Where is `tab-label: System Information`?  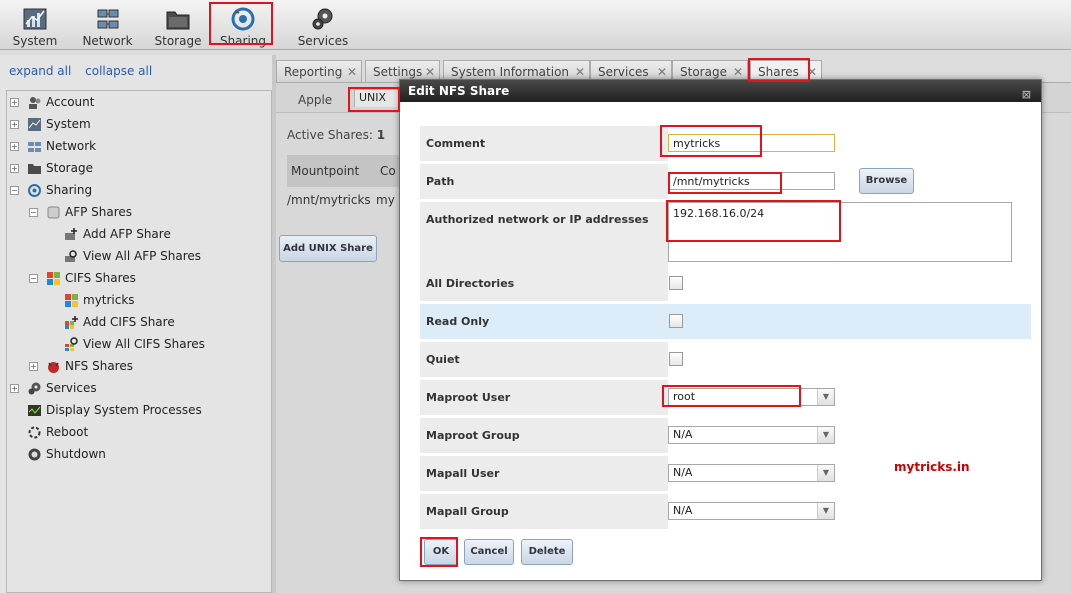 tab-label: System Information is located at coordinates (510, 72).